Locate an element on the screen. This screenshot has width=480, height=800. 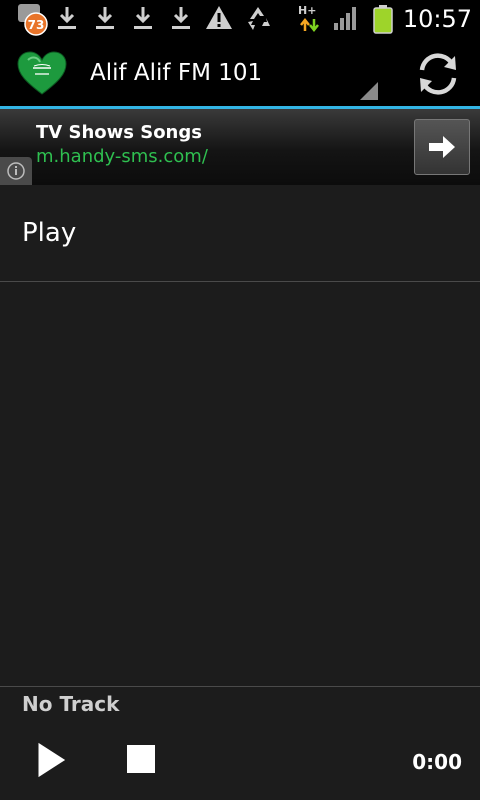
ad-title: TV Shows Songs is located at coordinates (119, 133).